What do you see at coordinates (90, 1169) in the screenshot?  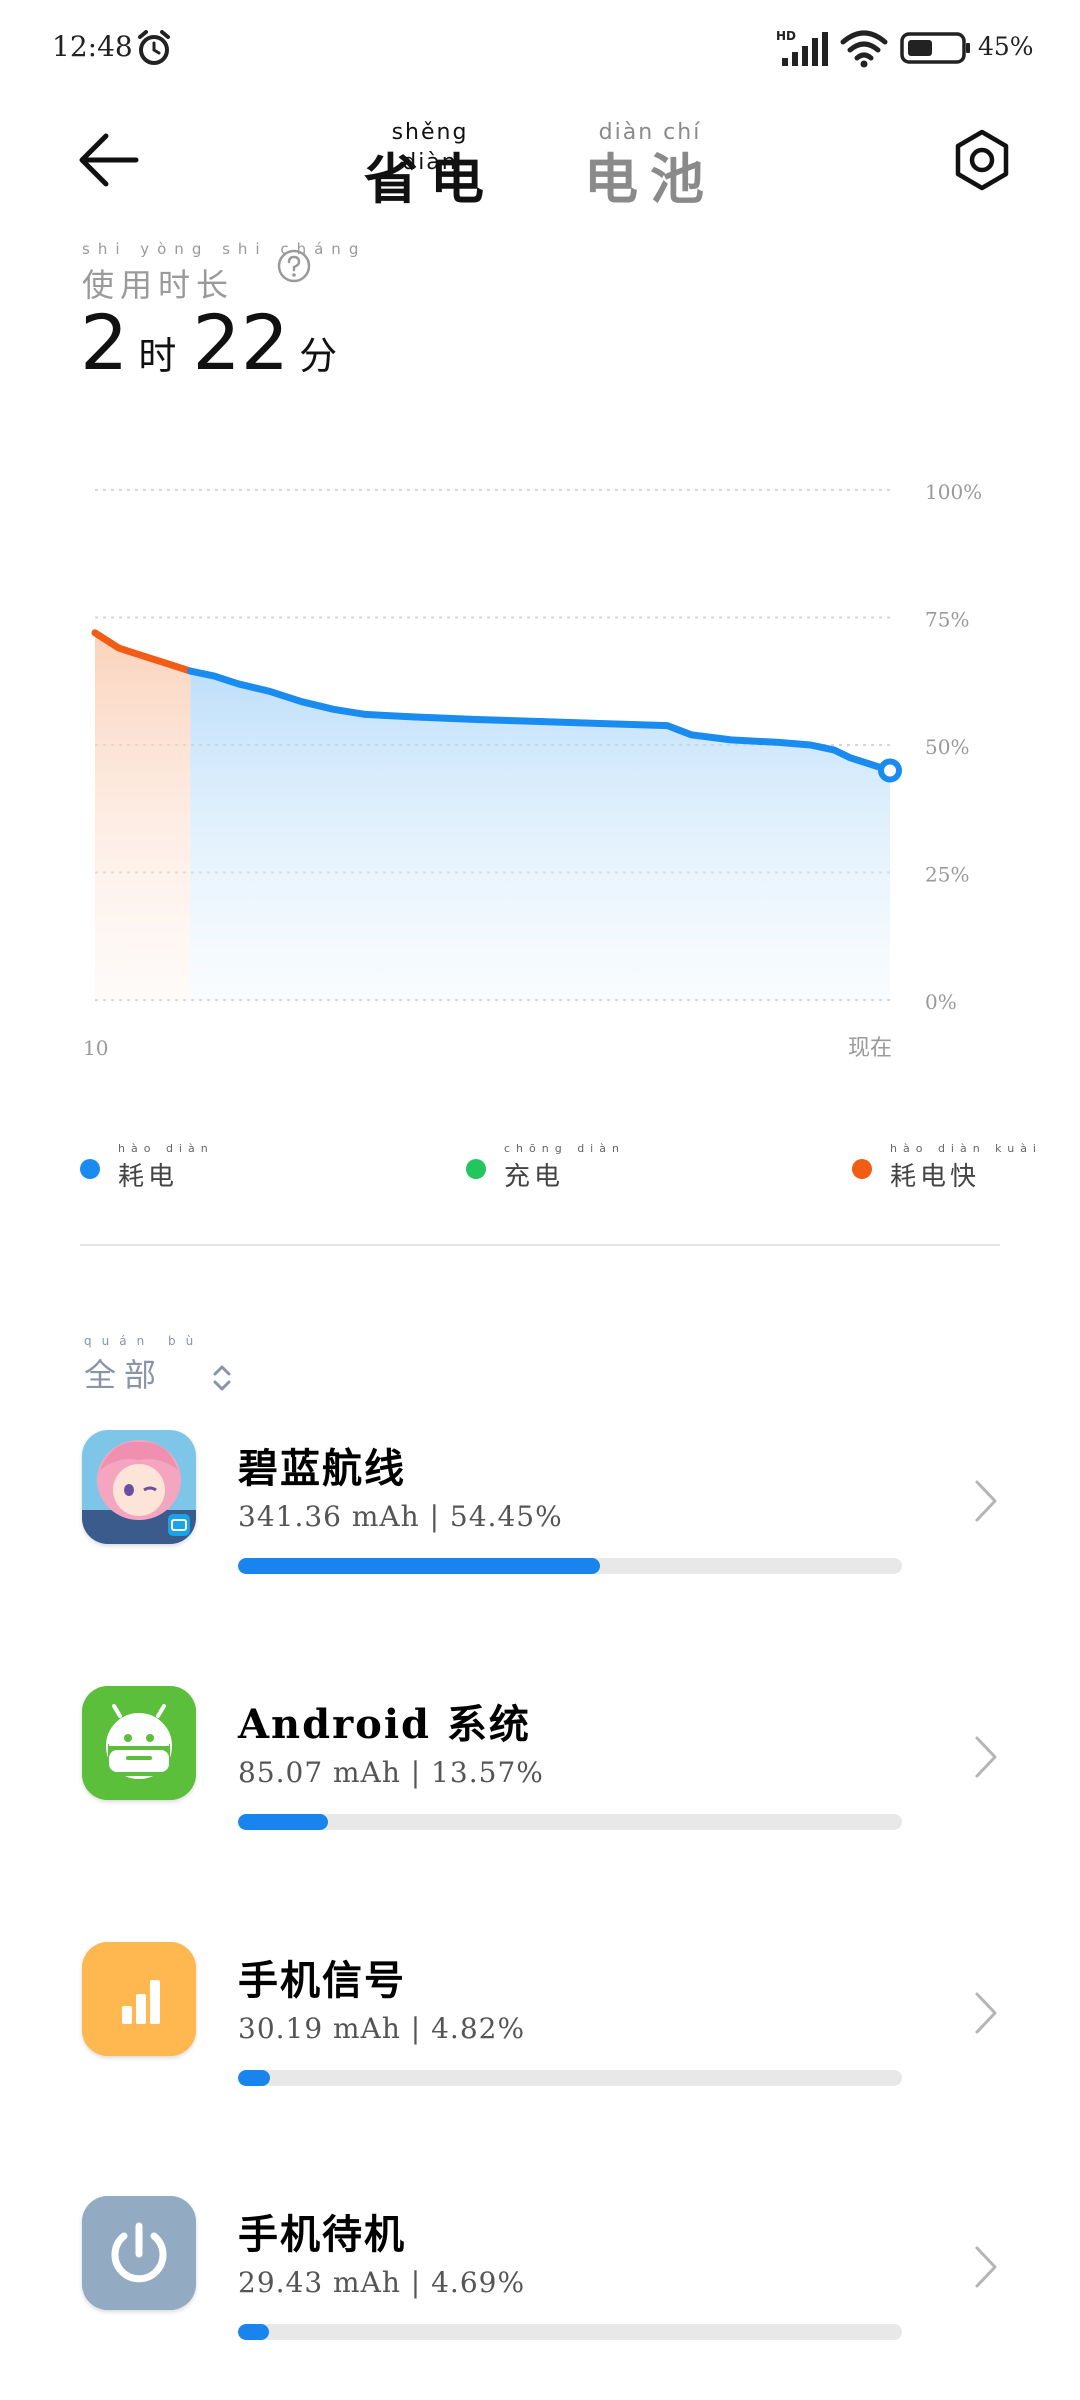 I see `legend-drain-dot` at bounding box center [90, 1169].